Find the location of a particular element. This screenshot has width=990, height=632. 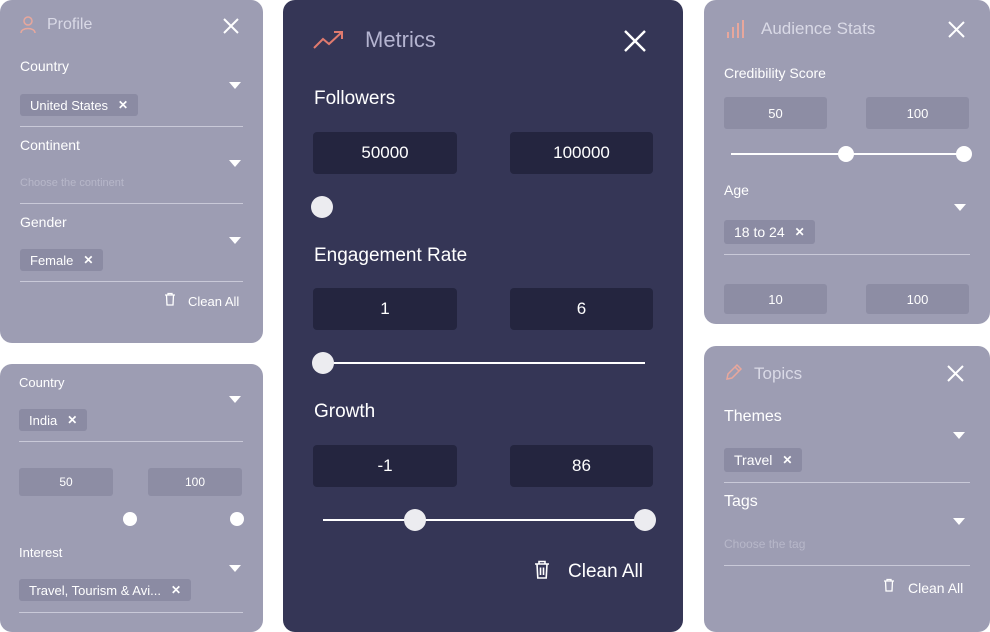

audience-stats-title: Audience Stats is located at coordinates (818, 28).